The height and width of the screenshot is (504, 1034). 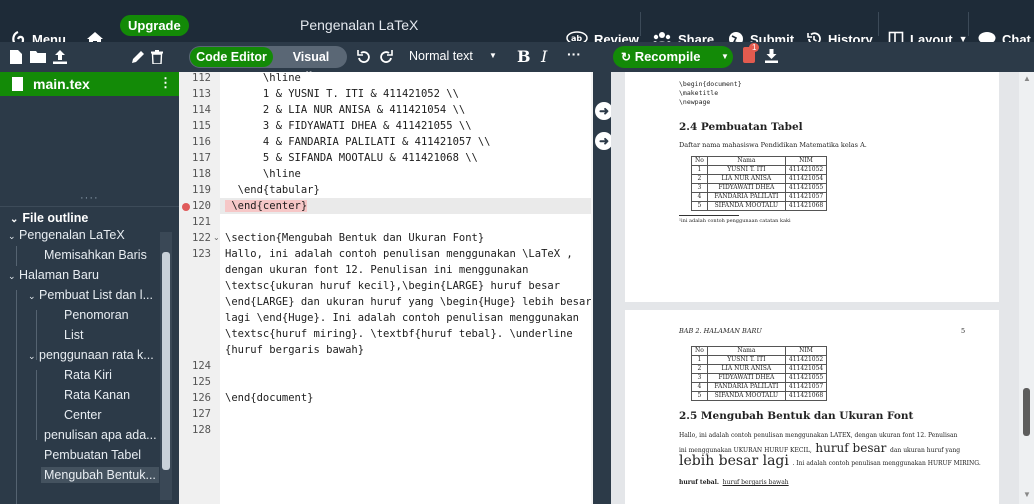 What do you see at coordinates (201, 206) in the screenshot?
I see `line-number: 120` at bounding box center [201, 206].